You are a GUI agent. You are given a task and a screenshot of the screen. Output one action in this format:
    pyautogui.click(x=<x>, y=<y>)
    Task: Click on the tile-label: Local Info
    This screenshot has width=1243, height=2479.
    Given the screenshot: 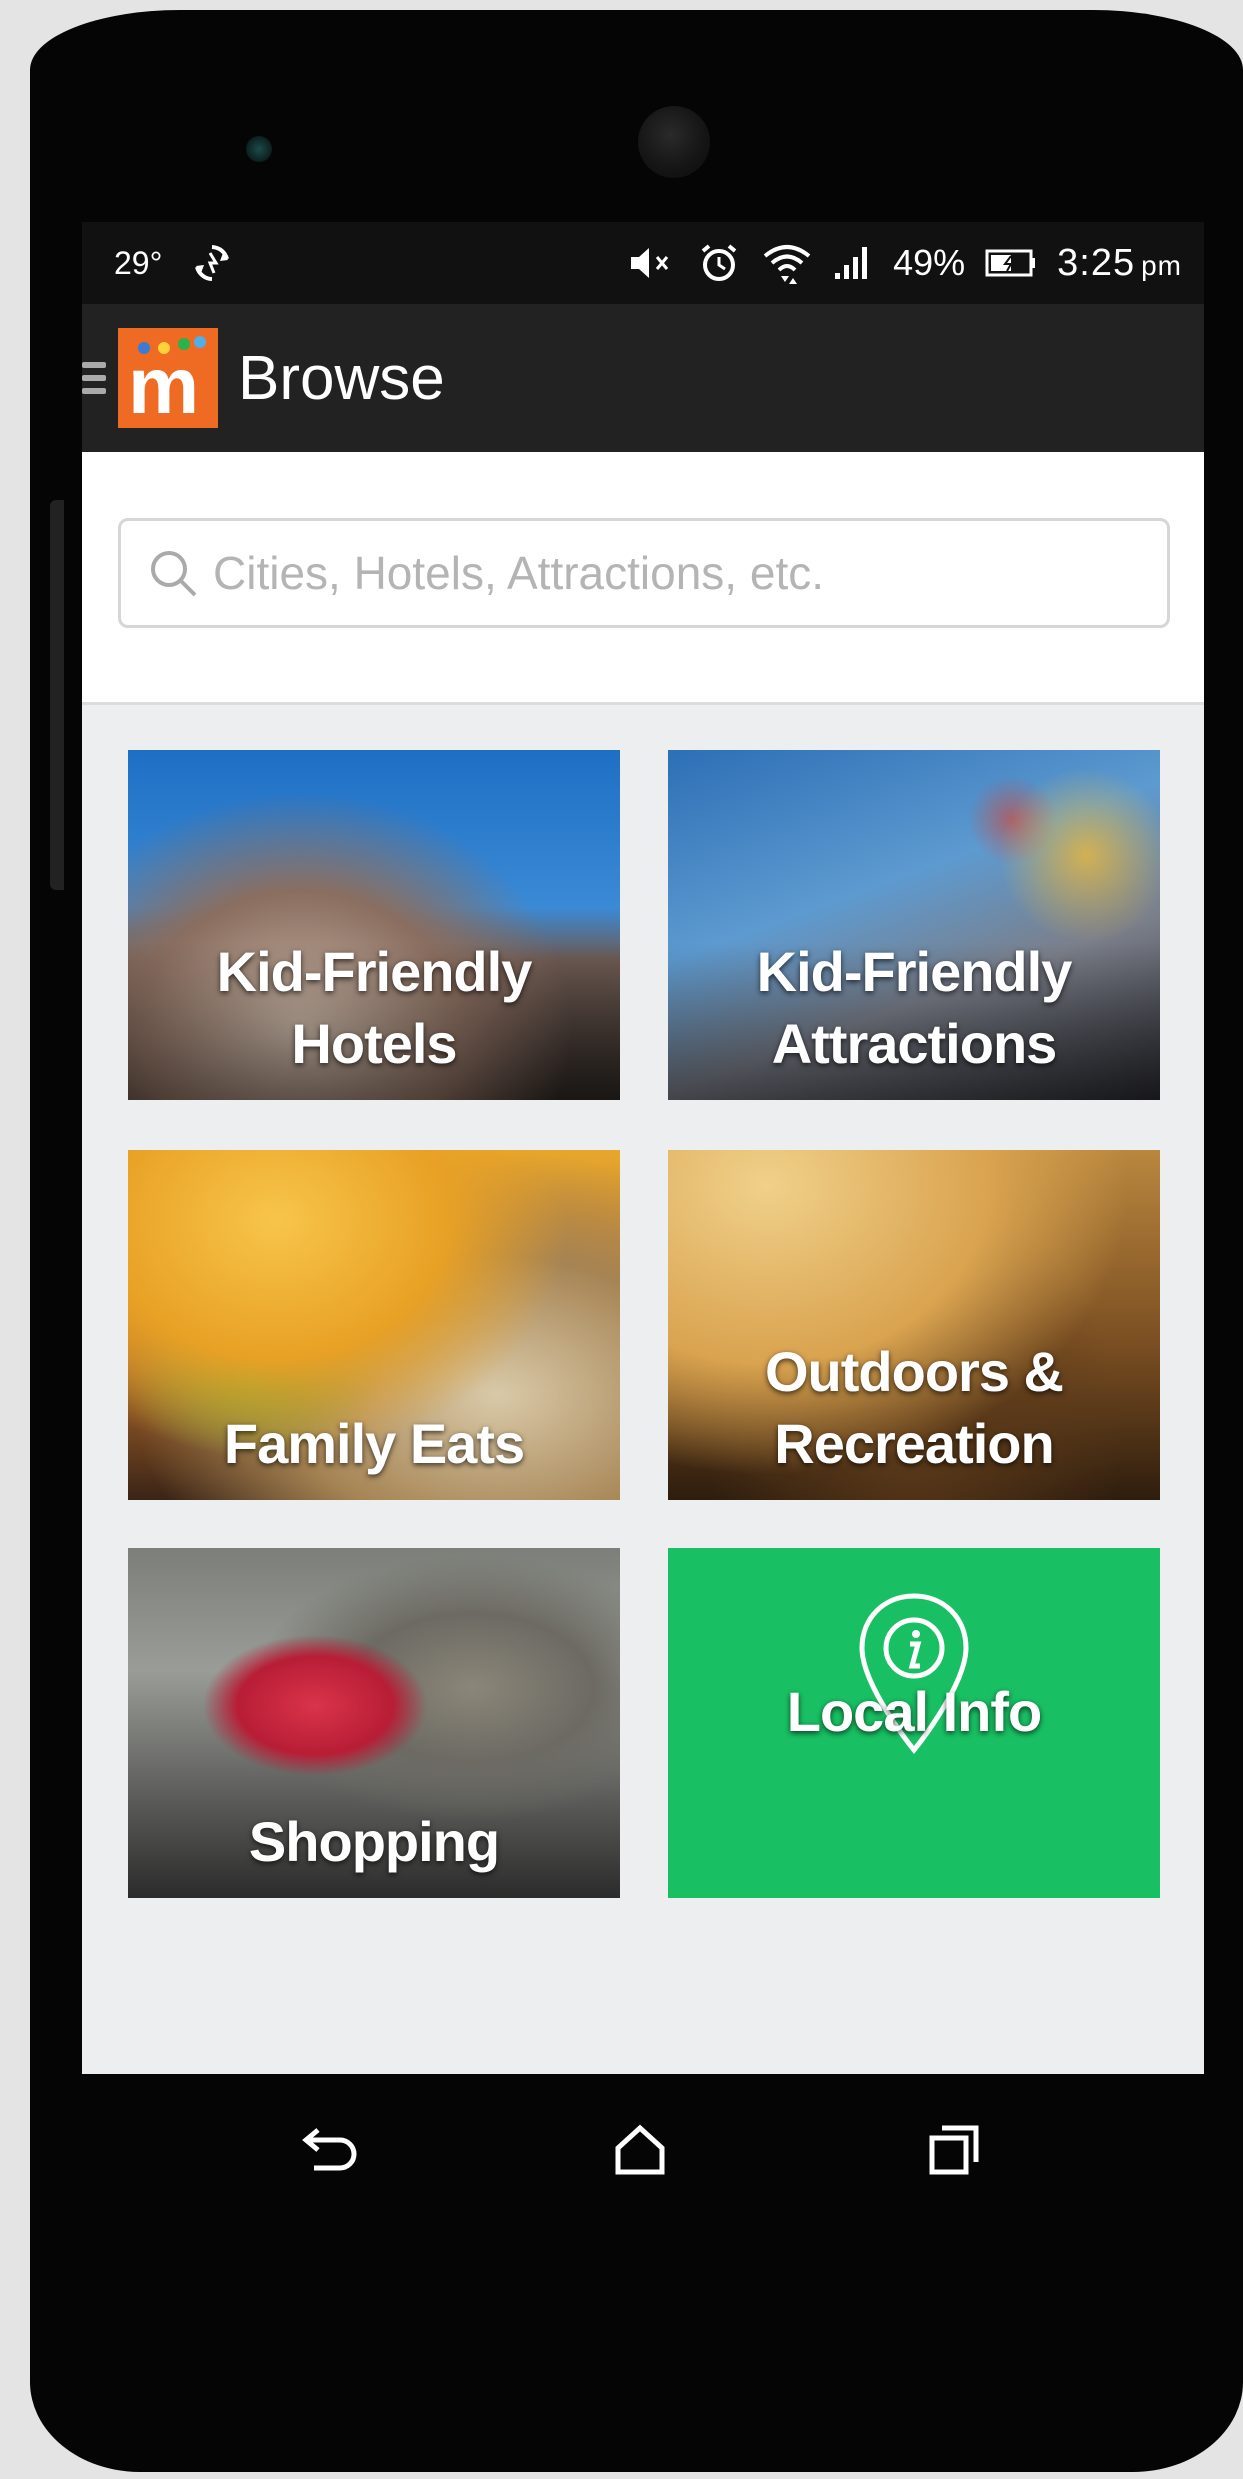 What is the action you would take?
    pyautogui.click(x=914, y=1712)
    